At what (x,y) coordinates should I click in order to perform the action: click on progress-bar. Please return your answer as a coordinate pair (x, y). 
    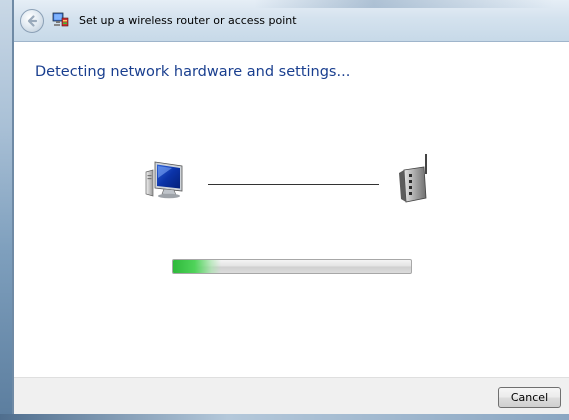
    Looking at the image, I should click on (292, 266).